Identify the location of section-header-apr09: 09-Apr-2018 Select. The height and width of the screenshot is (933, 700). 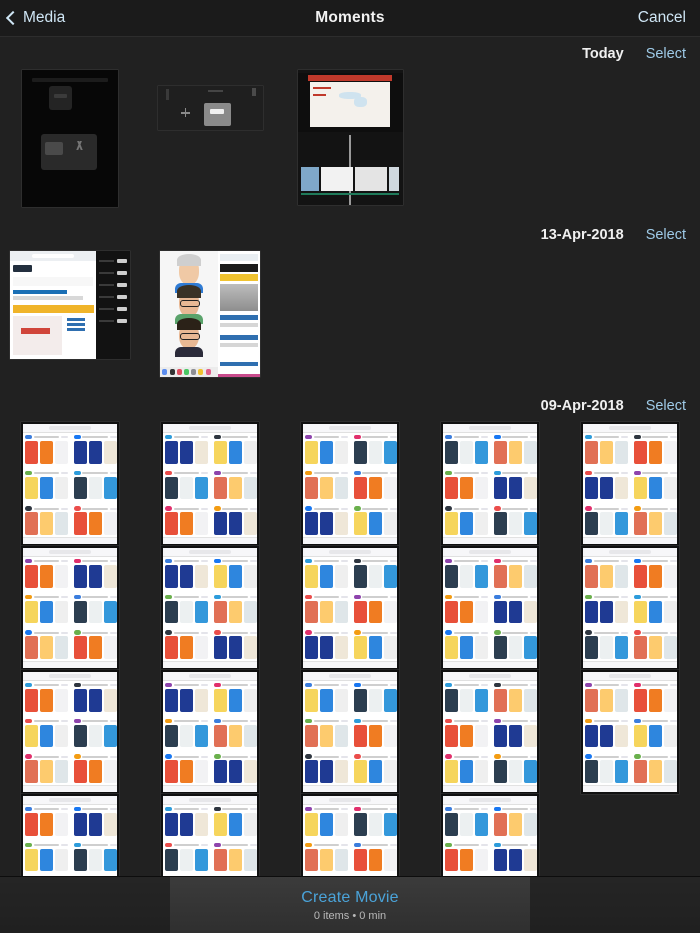
(350, 405).